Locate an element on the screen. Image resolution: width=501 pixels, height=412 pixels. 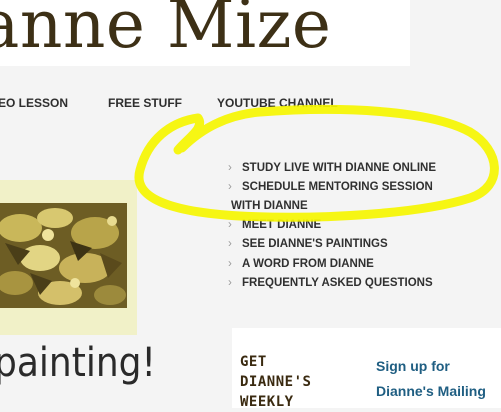
weekly-newsletter-heading: GET DIANNE'S WEEKLY is located at coordinates (275, 382).